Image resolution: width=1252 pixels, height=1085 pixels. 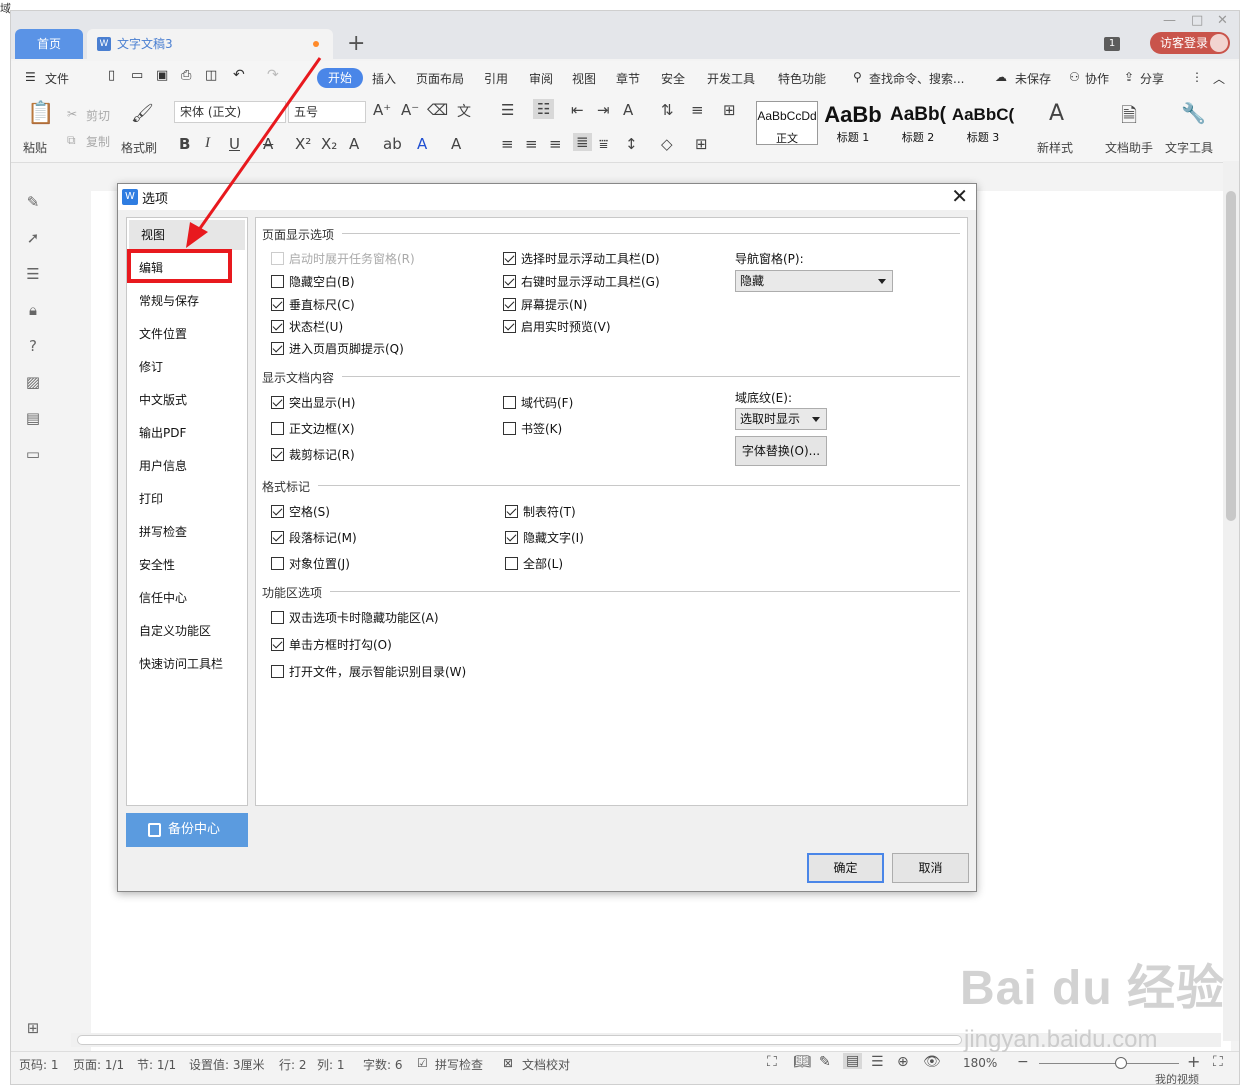 I want to click on category-view: 视图, so click(x=187, y=235).